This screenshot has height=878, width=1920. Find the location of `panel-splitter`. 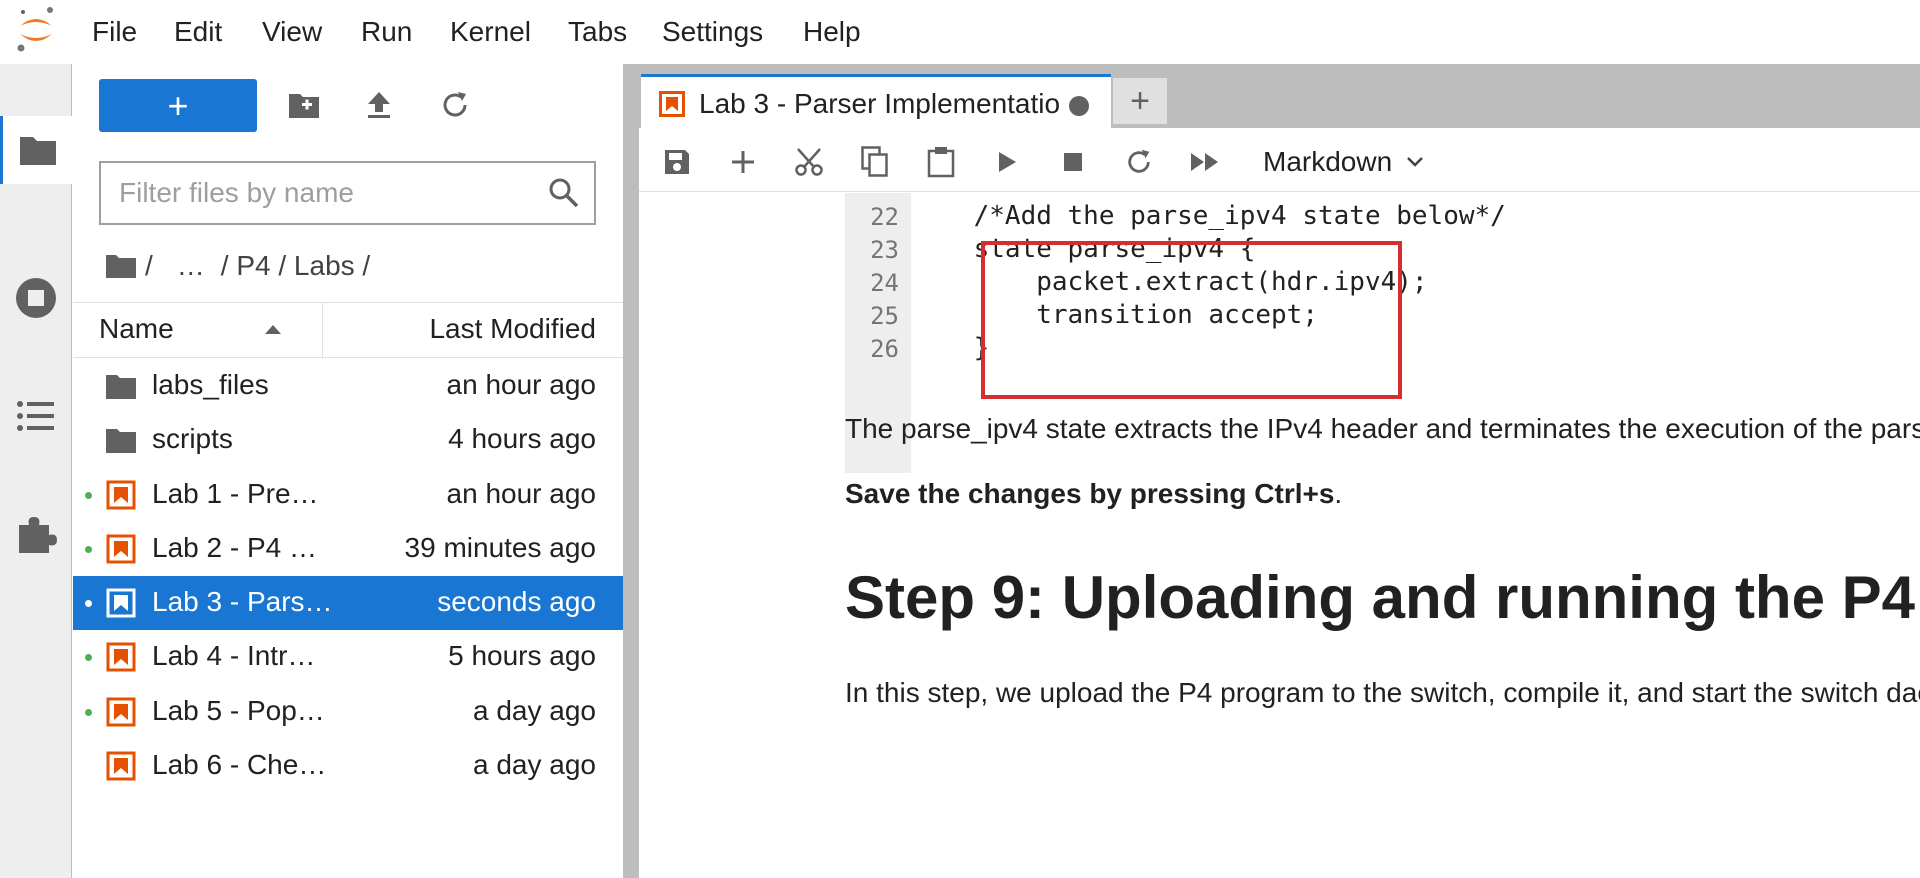

panel-splitter is located at coordinates (631, 471).